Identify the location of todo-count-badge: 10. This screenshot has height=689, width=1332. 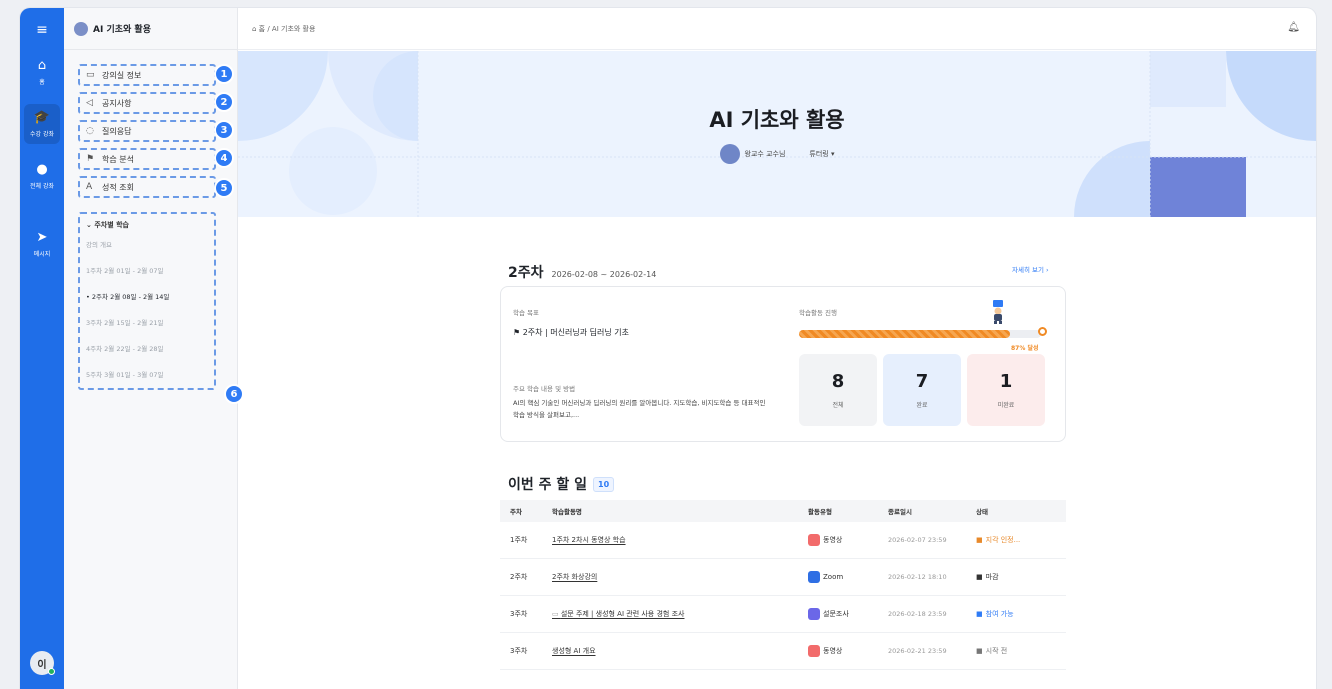
(604, 484).